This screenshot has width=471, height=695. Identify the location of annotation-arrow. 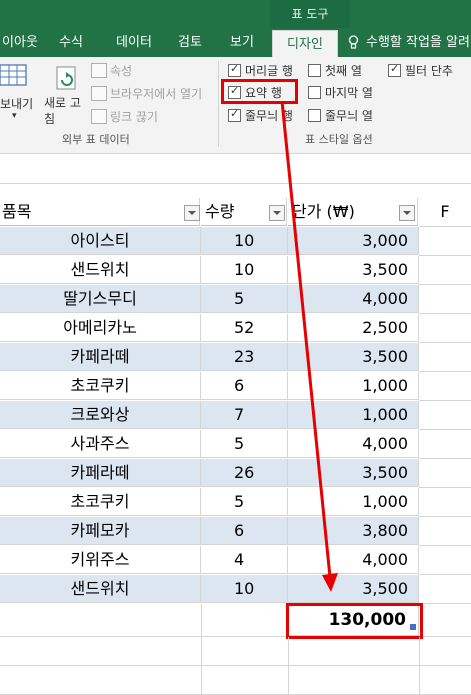
(309, 346).